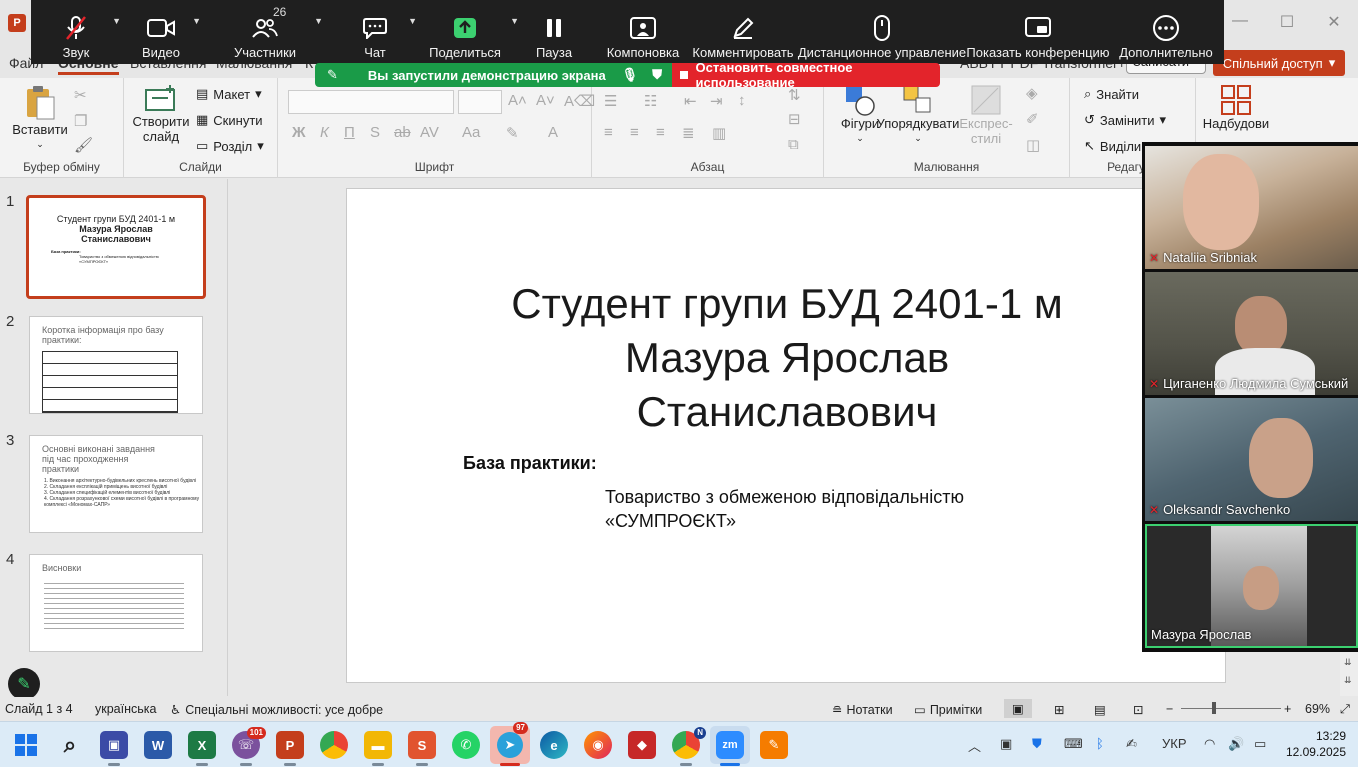 The width and height of the screenshot is (1358, 767). Describe the element at coordinates (1166, 32) in the screenshot. I see `more-button: Дополнительно` at that location.